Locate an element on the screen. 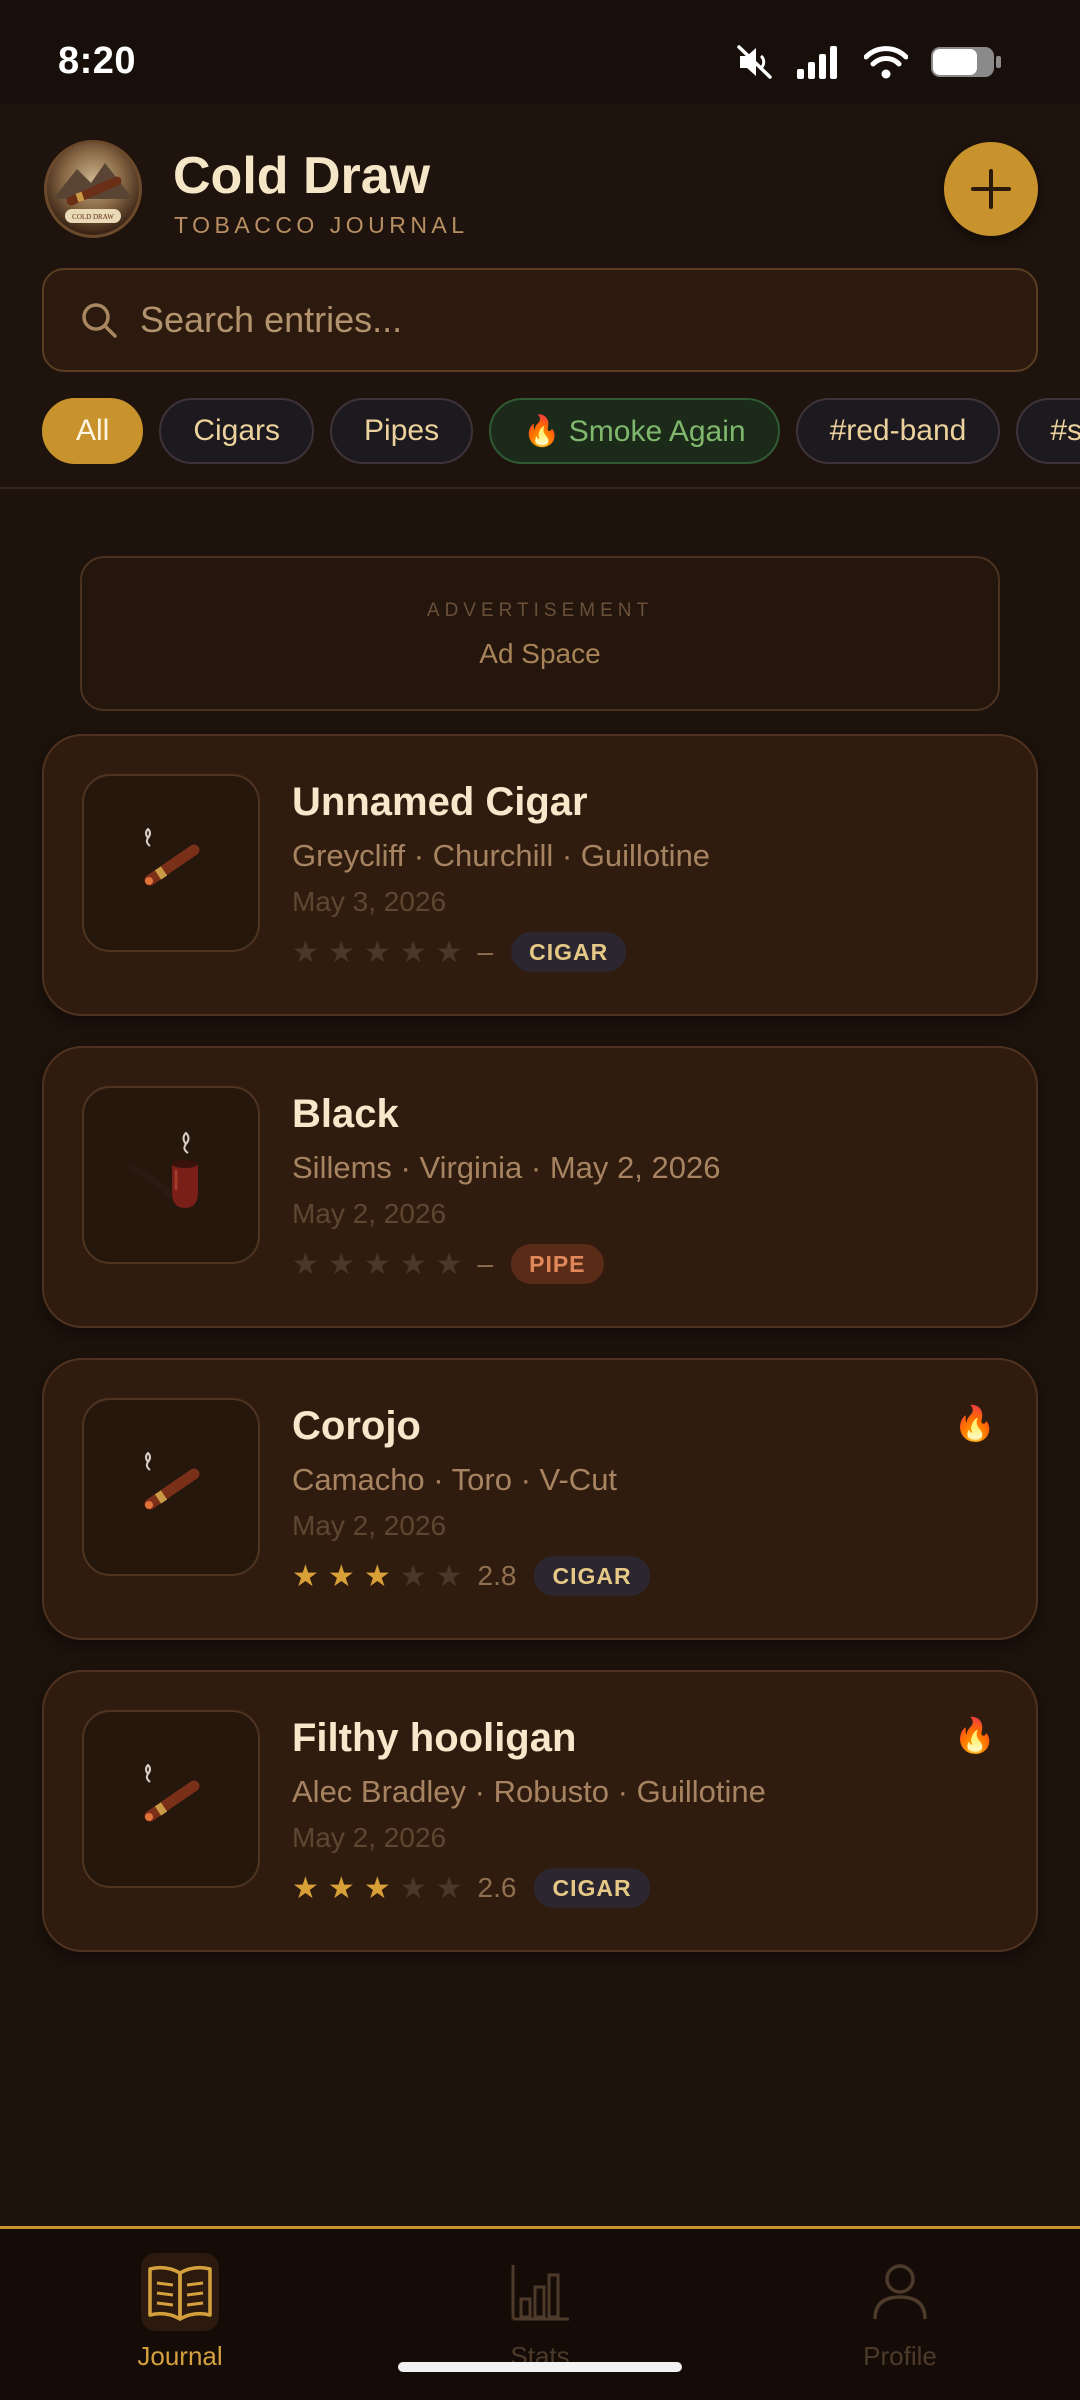 This screenshot has width=1080, height=2400. nav-tab-profile: Profile is located at coordinates (900, 2312).